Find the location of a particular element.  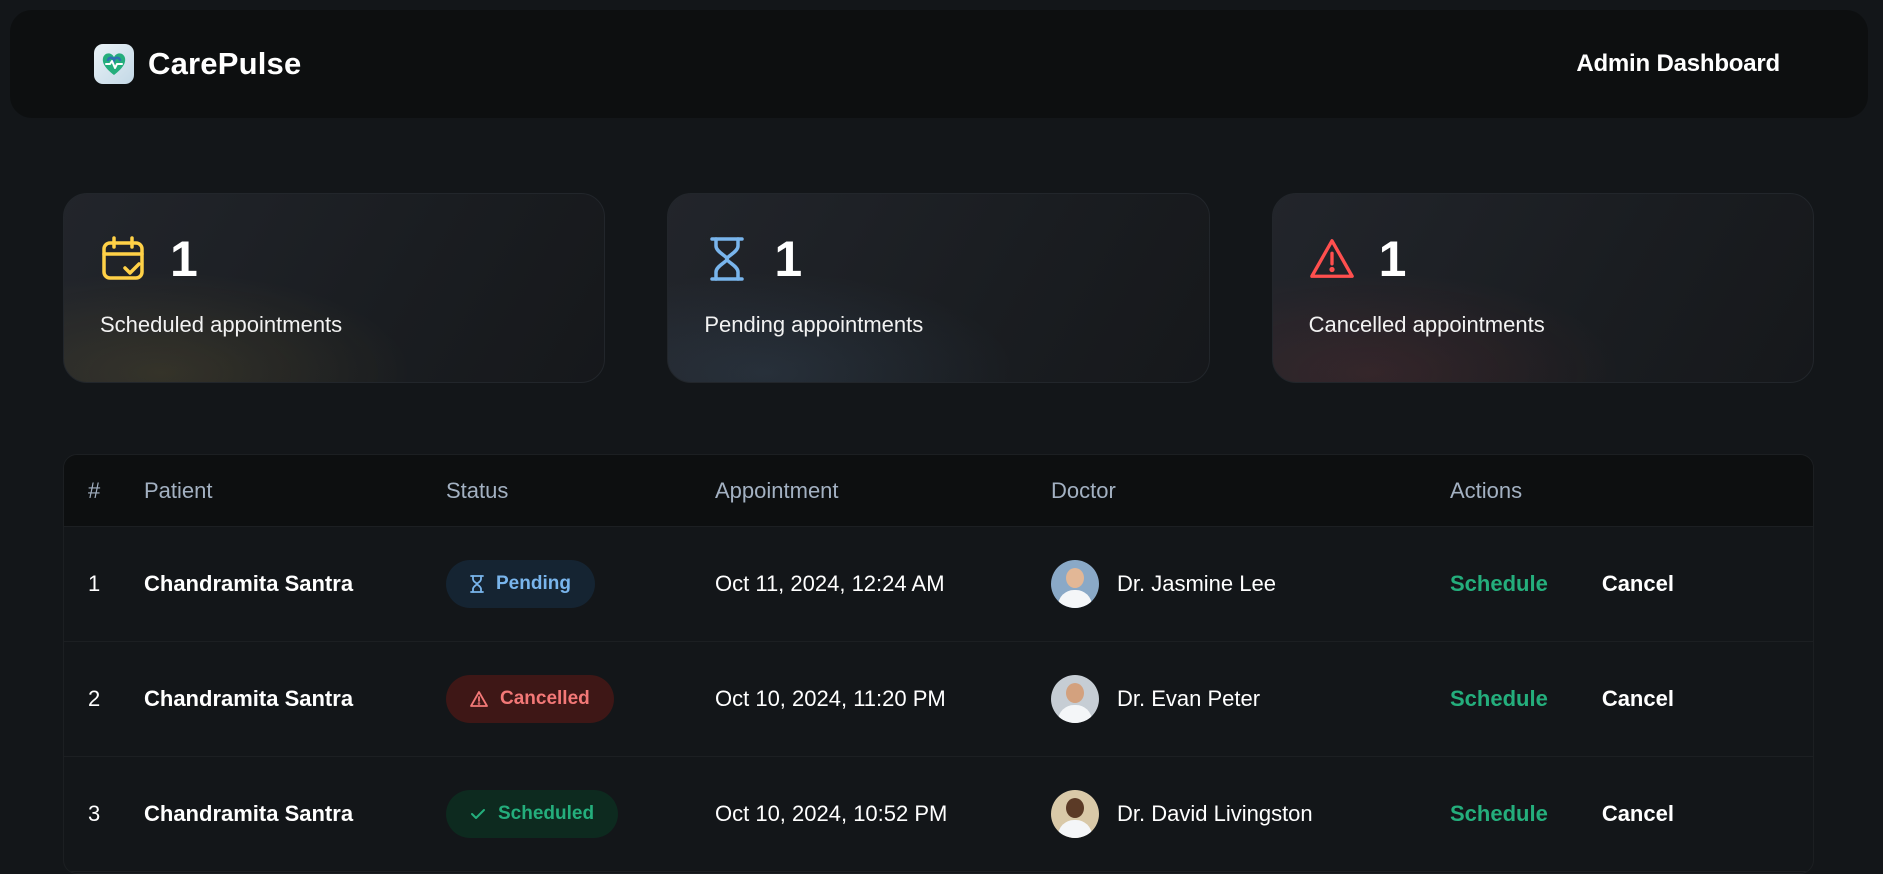

doctor-cell: Dr. David Livingston is located at coordinates (1250, 814).